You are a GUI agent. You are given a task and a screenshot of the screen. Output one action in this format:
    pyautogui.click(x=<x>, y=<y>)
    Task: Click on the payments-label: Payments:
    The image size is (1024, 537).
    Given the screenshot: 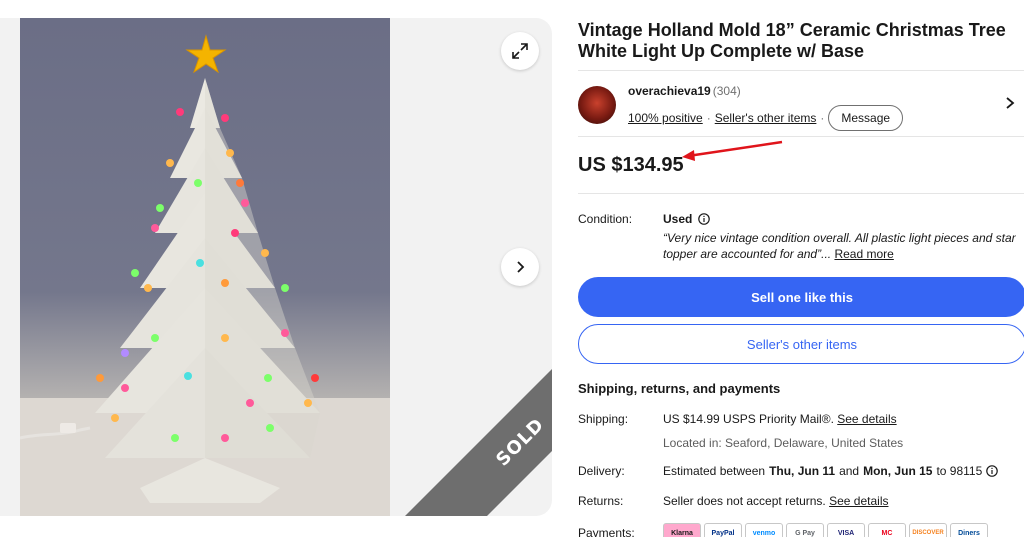 What is the action you would take?
    pyautogui.click(x=606, y=531)
    